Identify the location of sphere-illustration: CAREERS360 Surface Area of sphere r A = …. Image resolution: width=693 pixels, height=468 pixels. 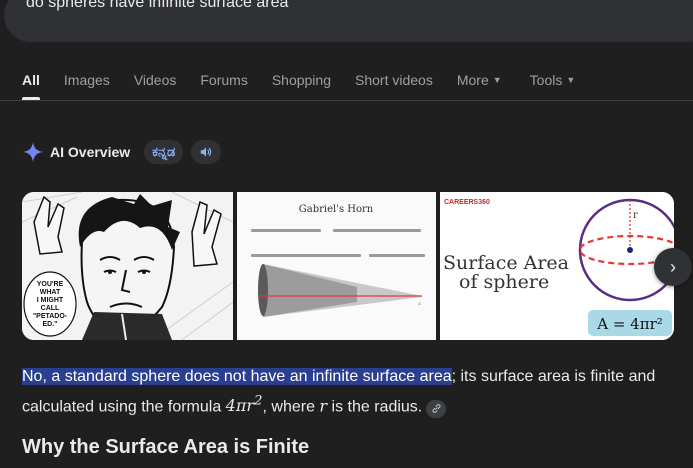
(557, 266).